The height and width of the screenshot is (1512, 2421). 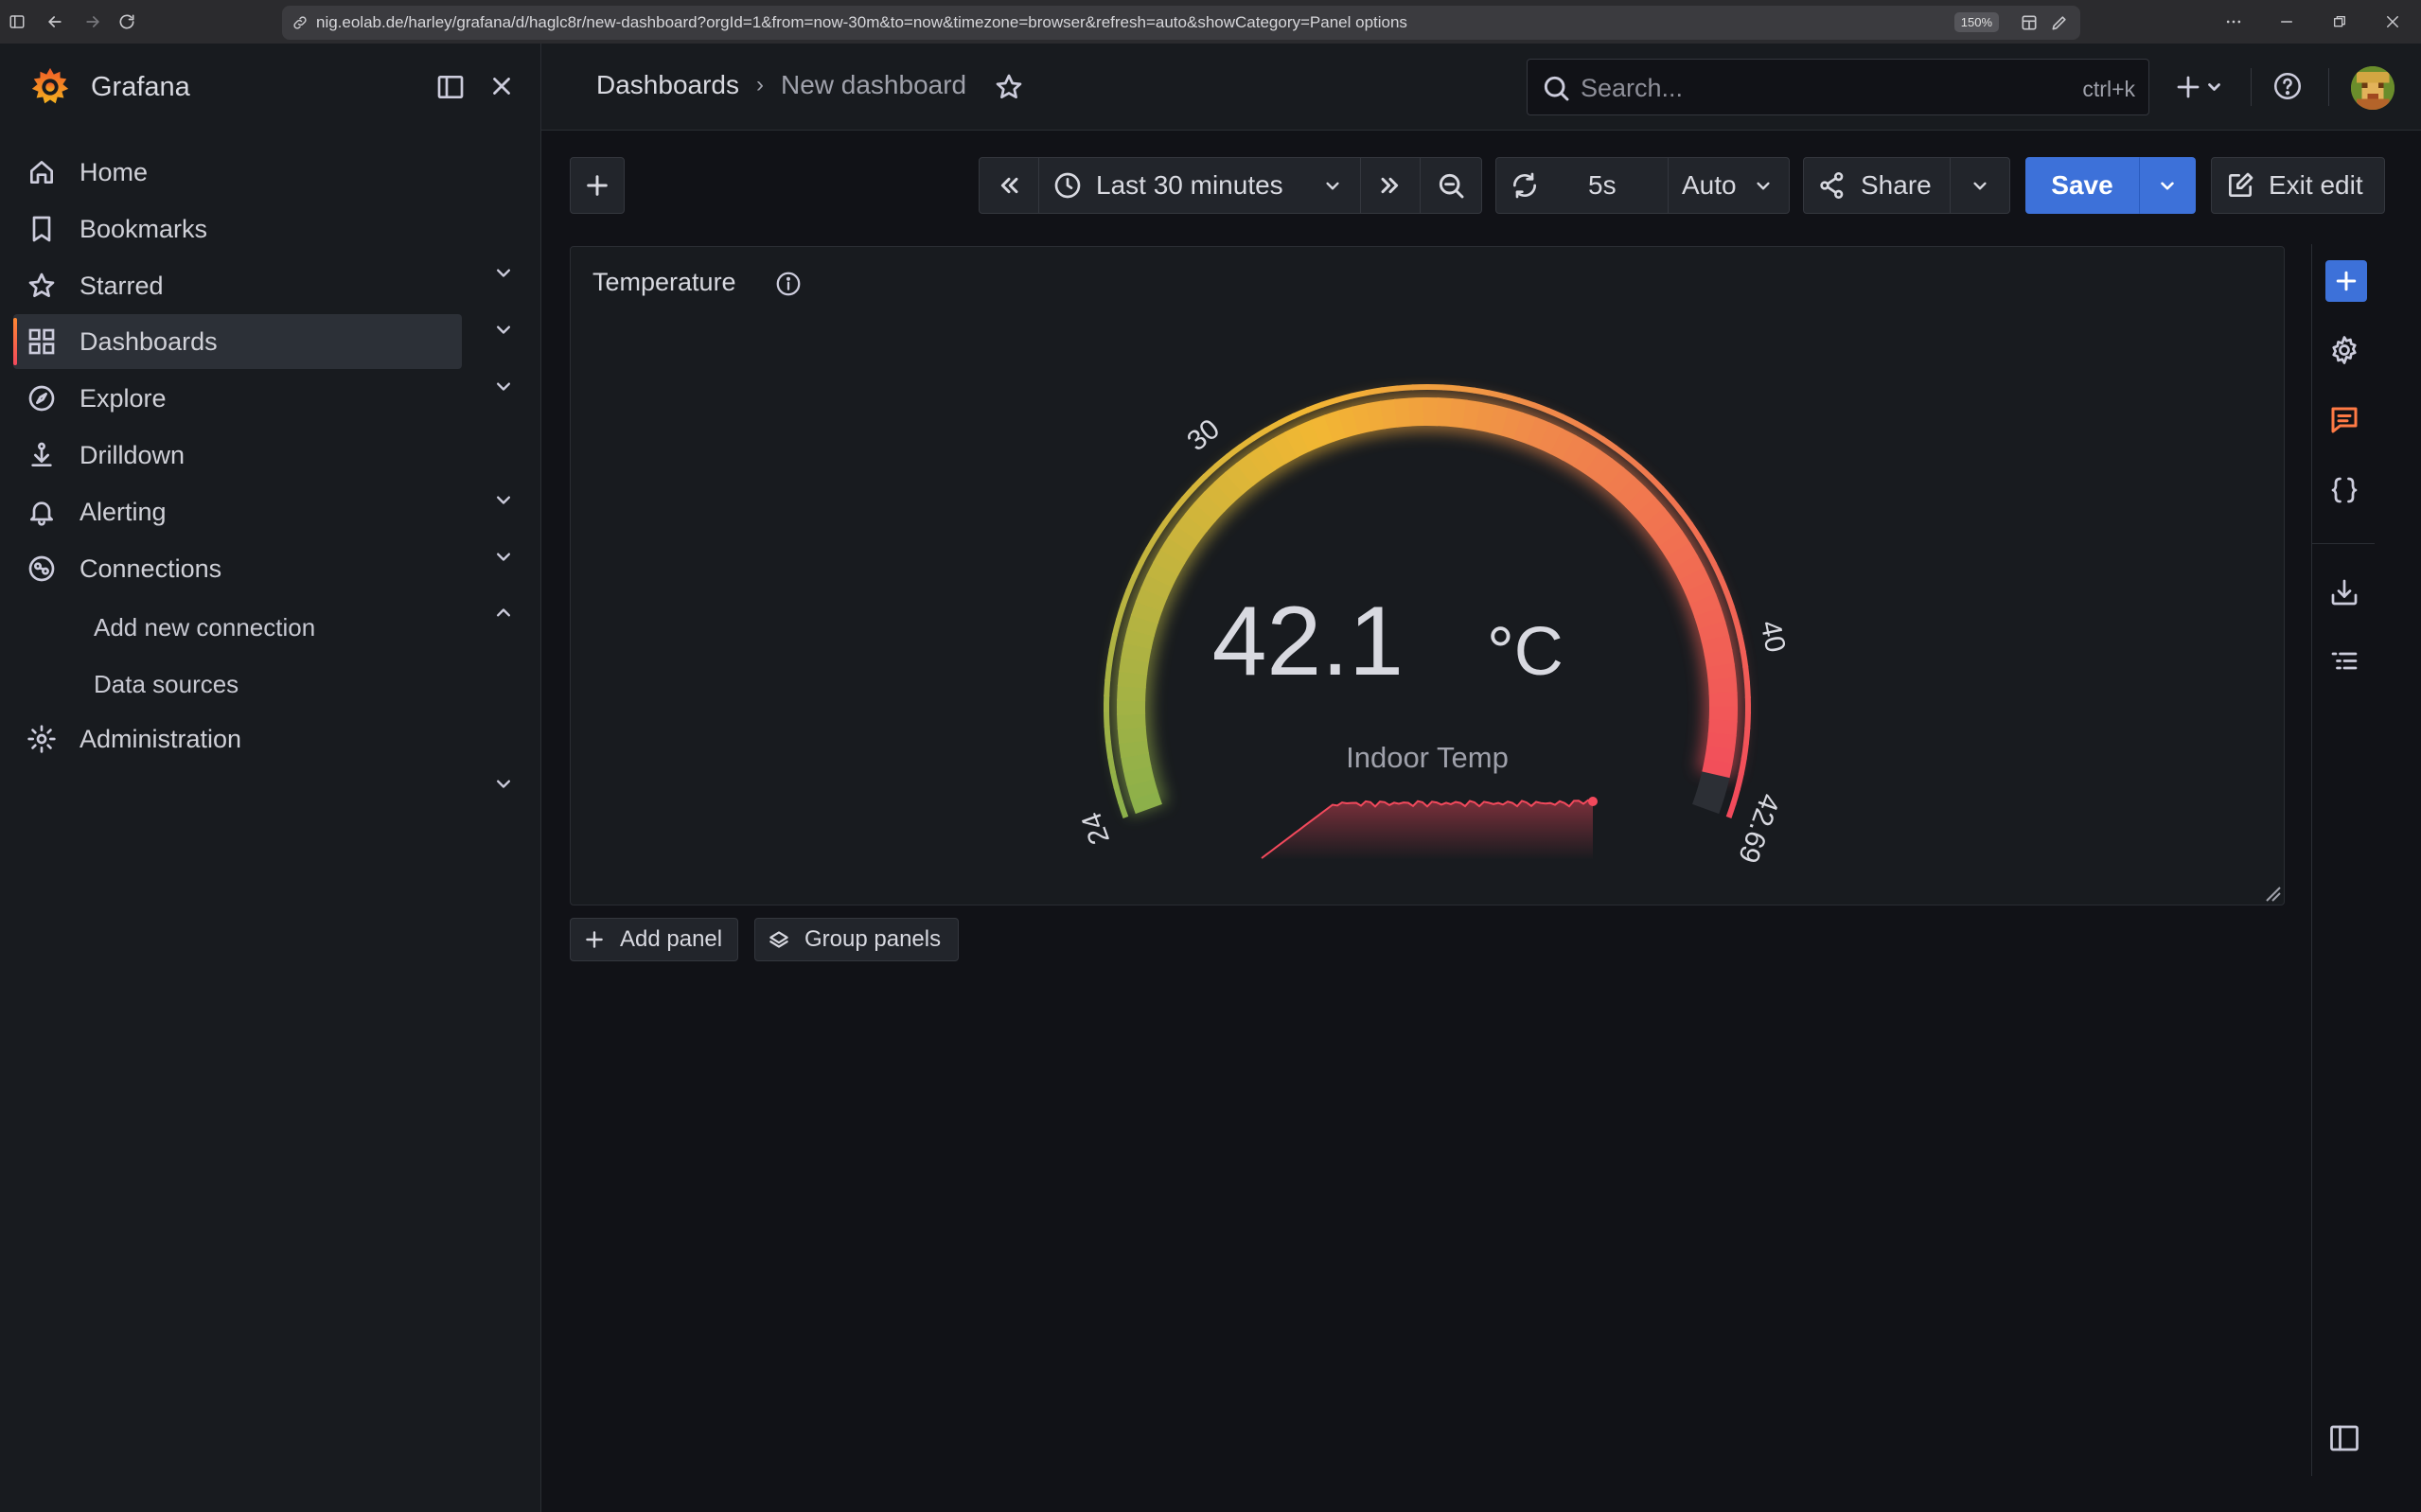 I want to click on site-info-icon, so click(x=300, y=22).